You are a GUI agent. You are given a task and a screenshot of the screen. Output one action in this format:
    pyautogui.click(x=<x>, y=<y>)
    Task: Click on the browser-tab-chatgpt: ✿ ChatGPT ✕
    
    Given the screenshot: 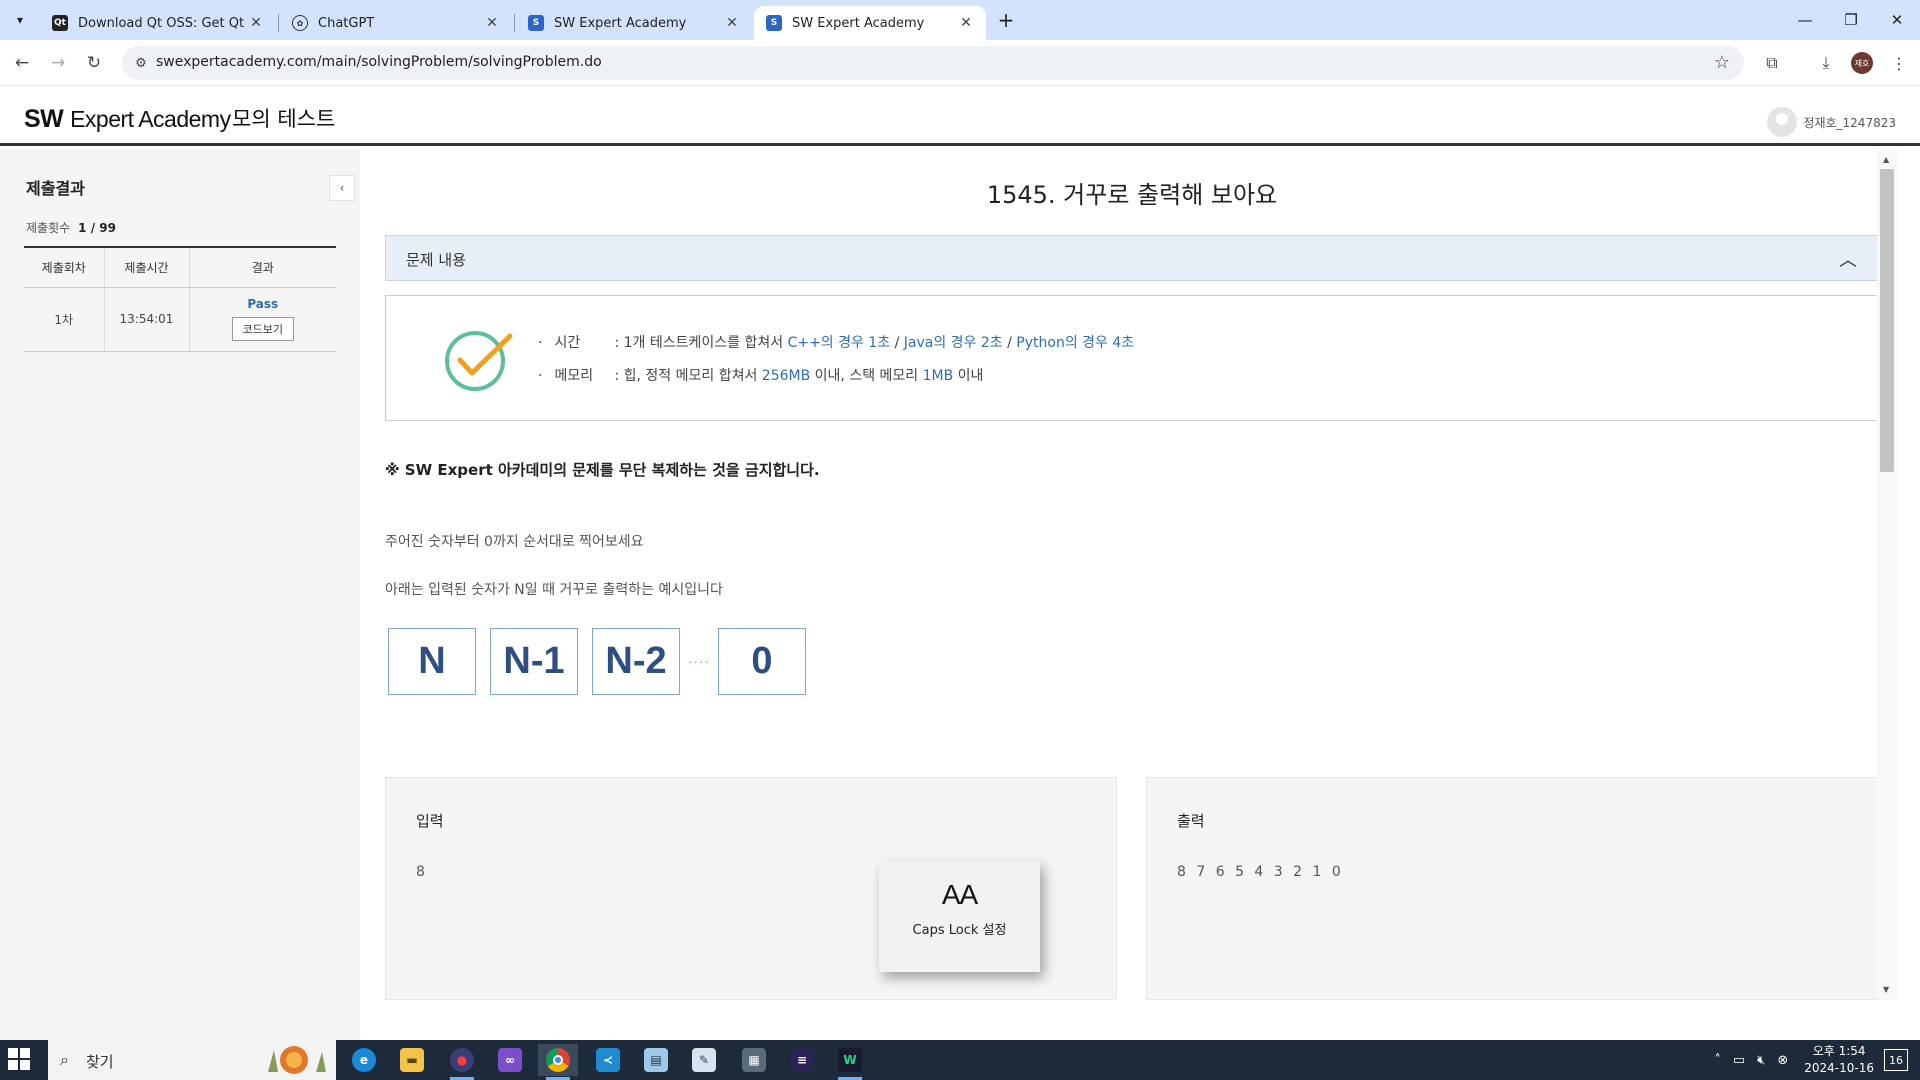 What is the action you would take?
    pyautogui.click(x=396, y=23)
    